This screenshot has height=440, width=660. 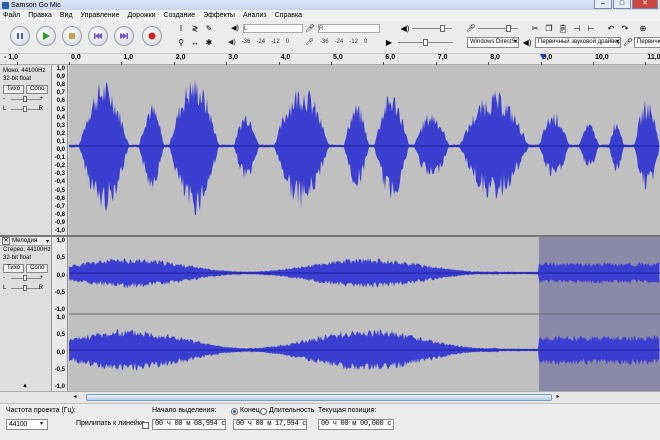 What do you see at coordinates (288, 15) in the screenshot?
I see `menu-help: Справка` at bounding box center [288, 15].